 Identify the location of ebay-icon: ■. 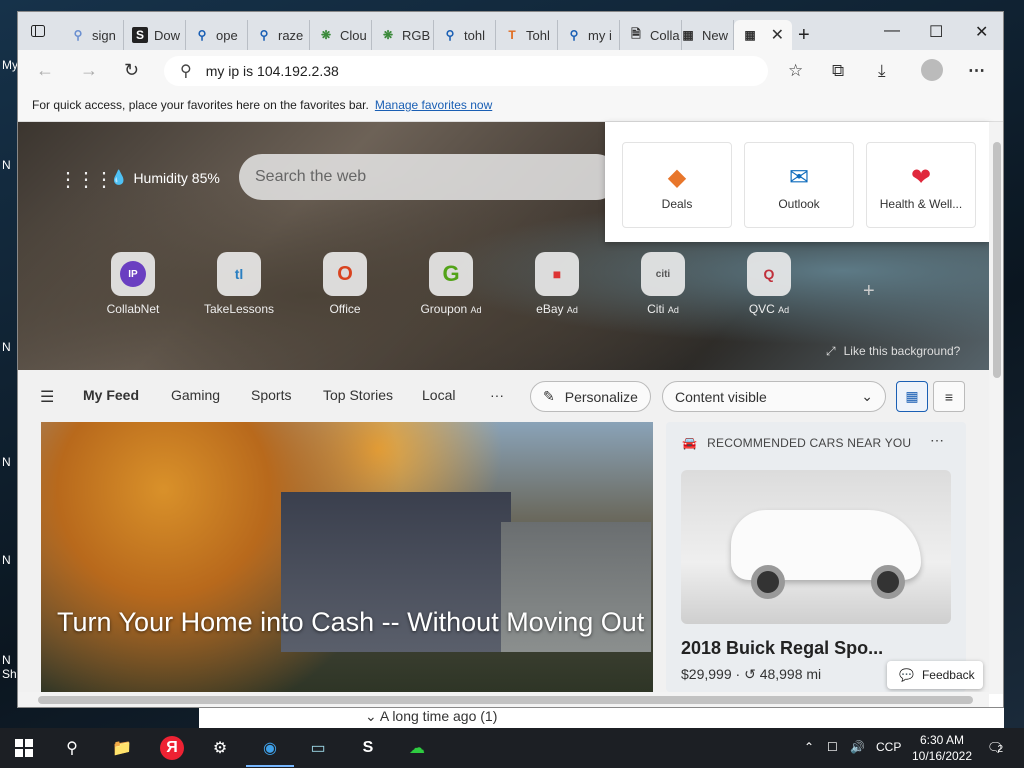
(557, 274).